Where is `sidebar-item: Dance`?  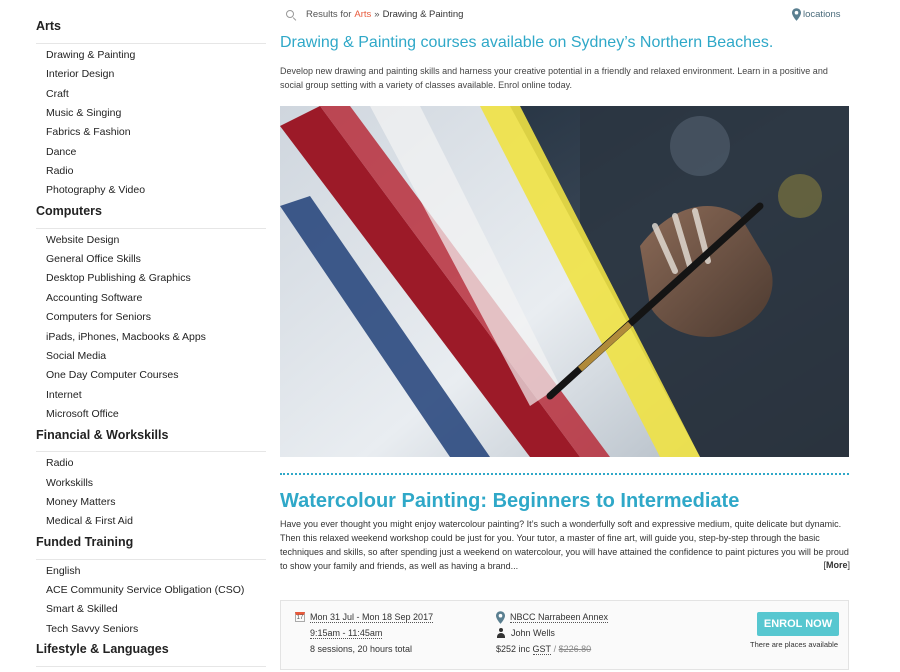 sidebar-item: Dance is located at coordinates (151, 152).